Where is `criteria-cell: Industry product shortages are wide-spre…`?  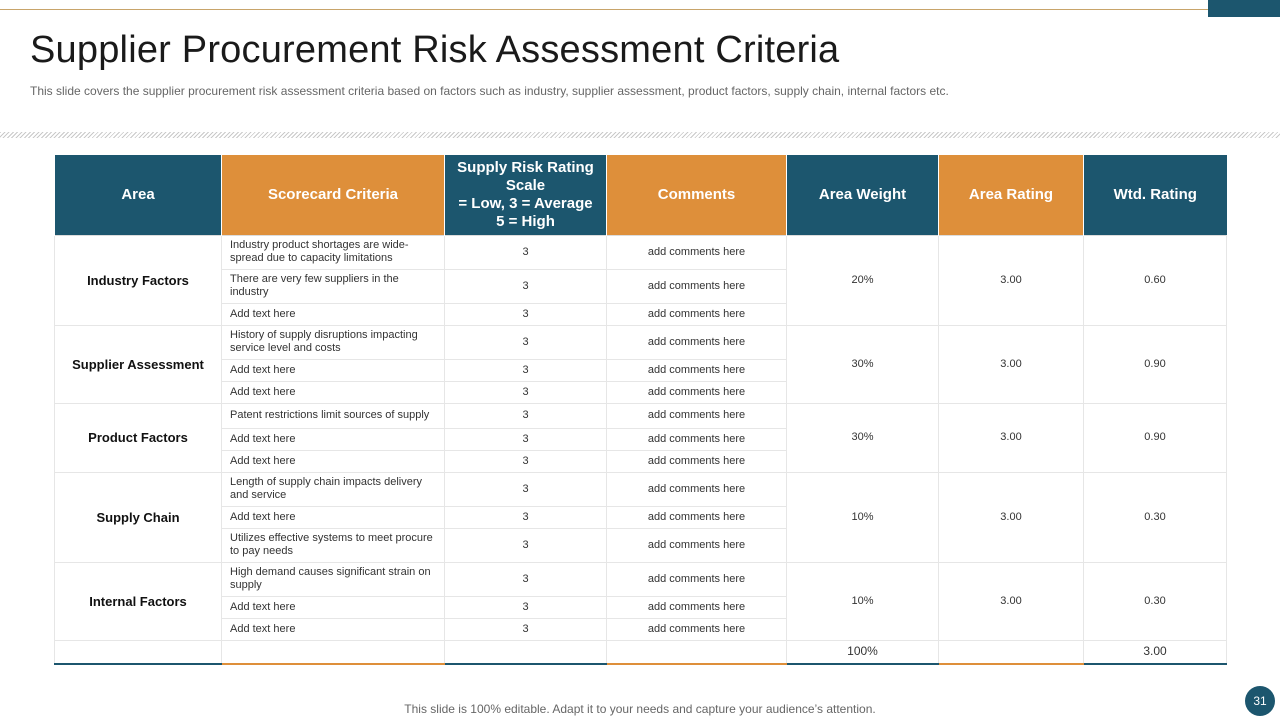
criteria-cell: Industry product shortages are wide-spre… is located at coordinates (333, 252).